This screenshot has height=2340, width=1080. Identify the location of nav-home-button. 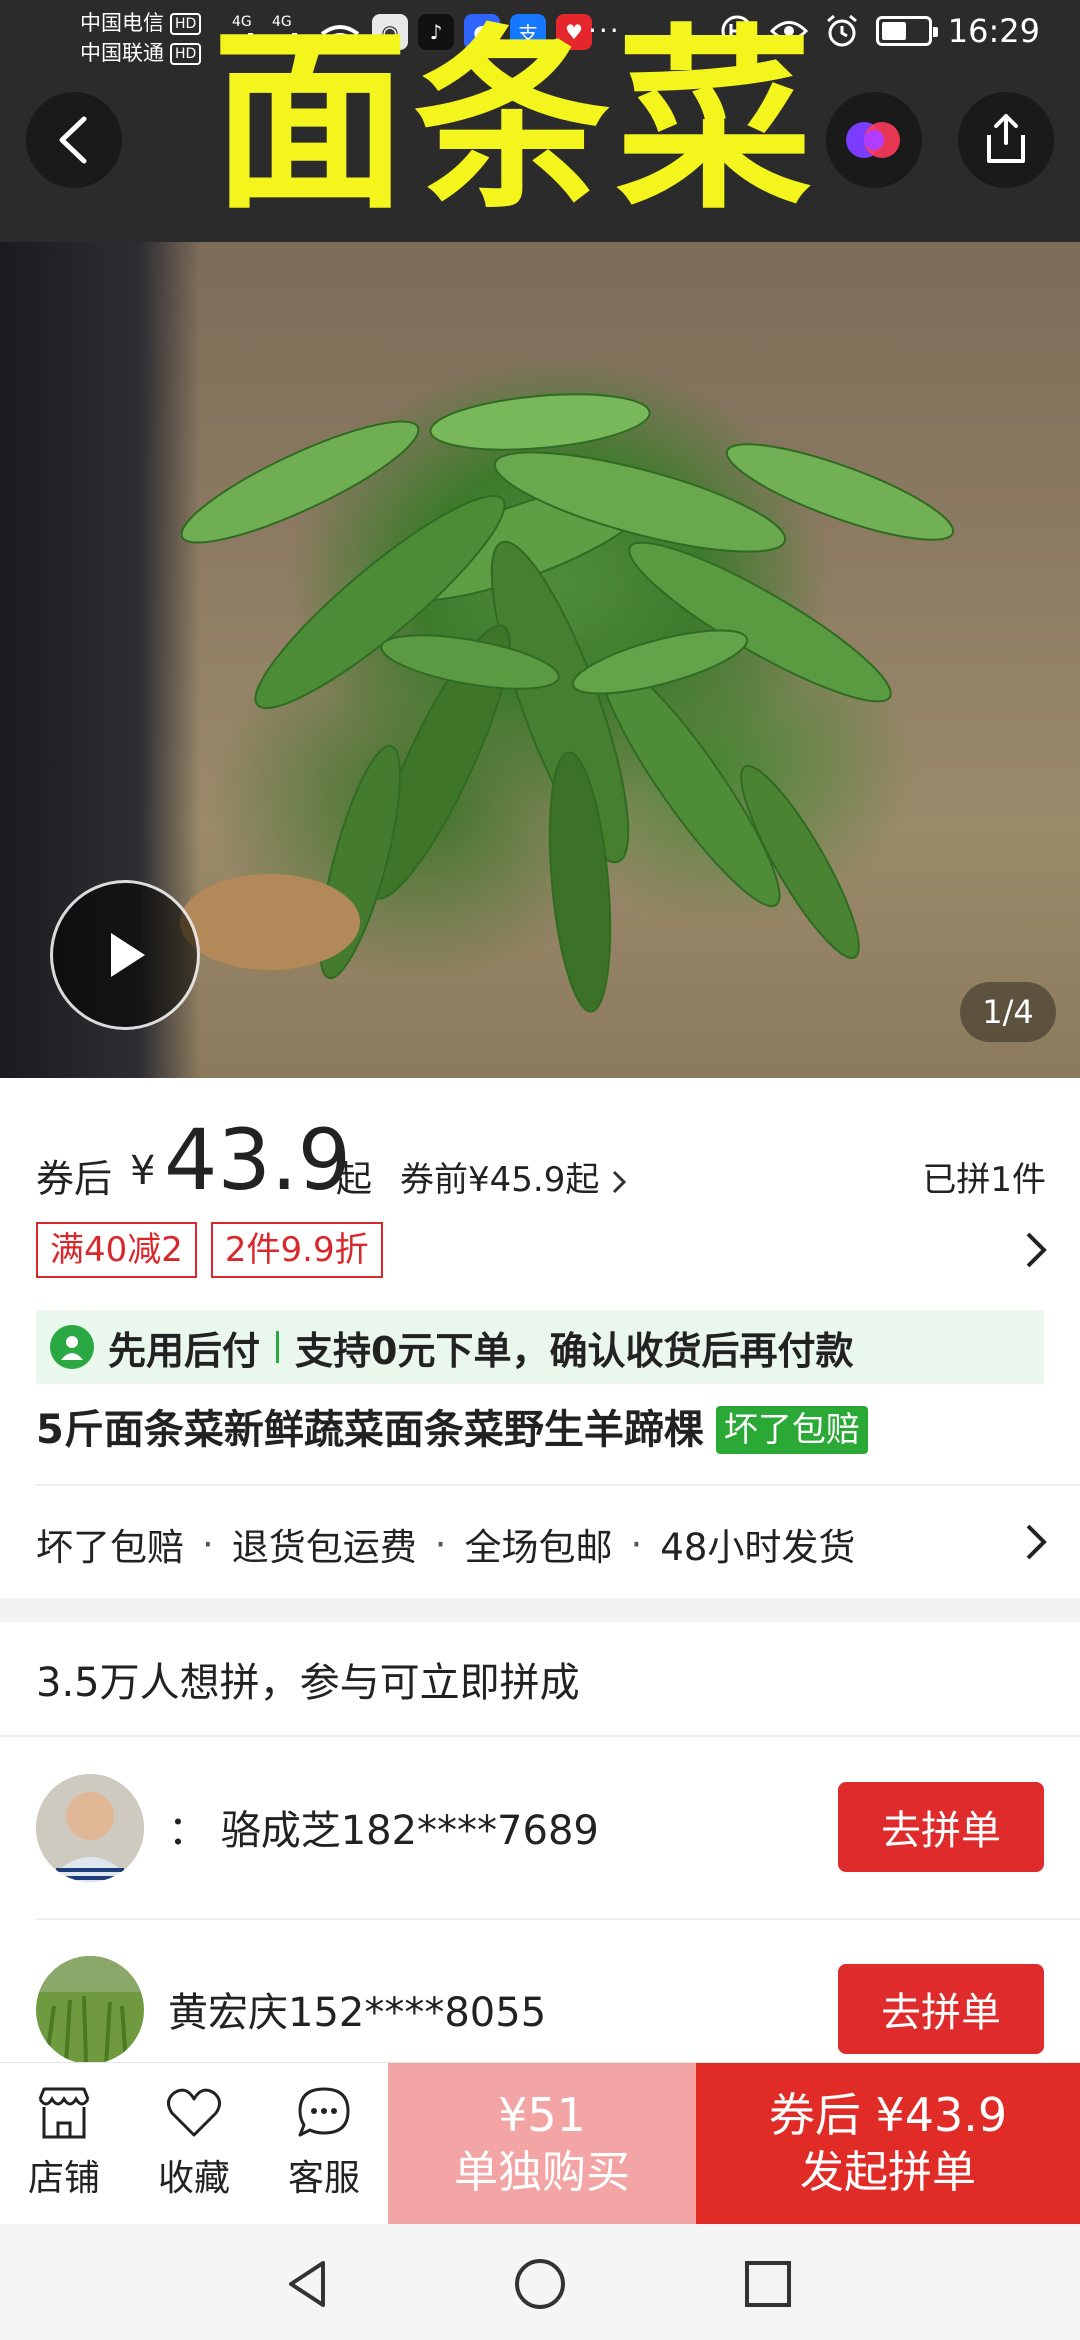
(540, 2284).